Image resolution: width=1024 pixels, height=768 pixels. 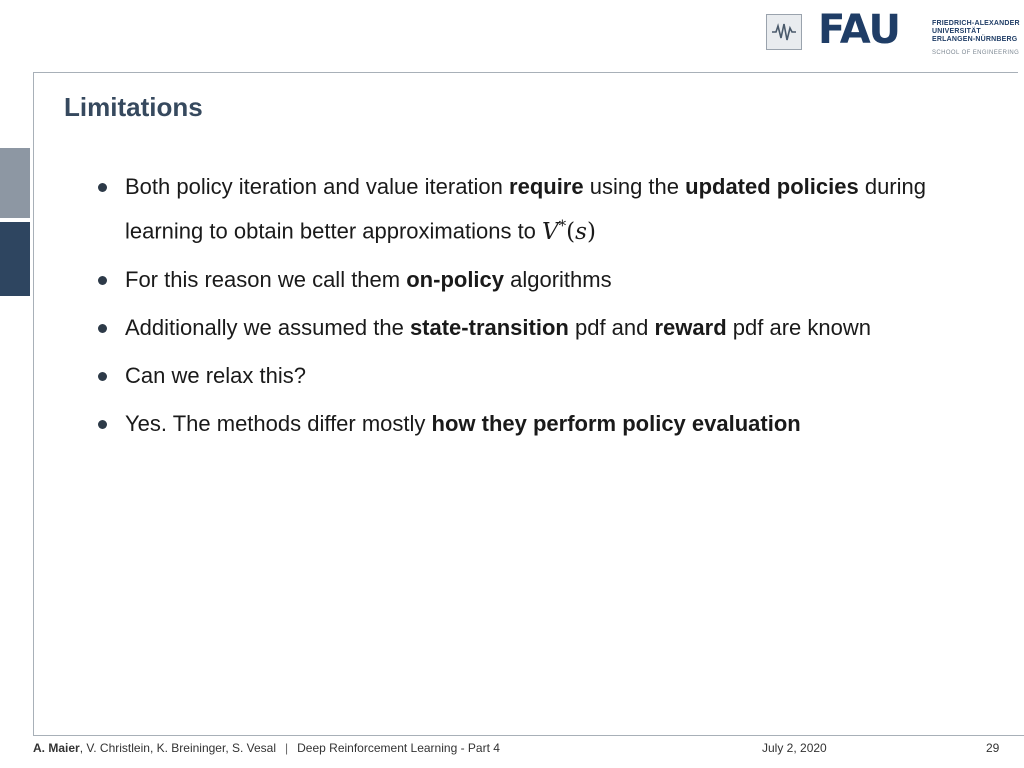 What do you see at coordinates (616, 423) in the screenshot?
I see `bullet-emphasis: how they perform policy evaluation` at bounding box center [616, 423].